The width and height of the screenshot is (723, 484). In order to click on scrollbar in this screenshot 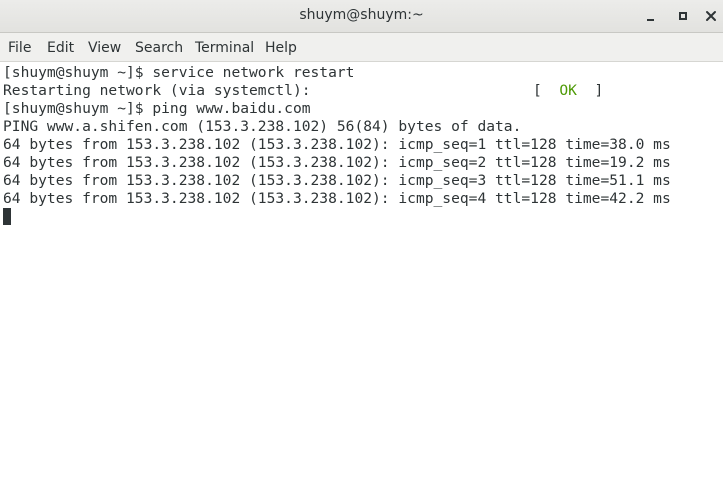, I will do `click(719, 273)`.